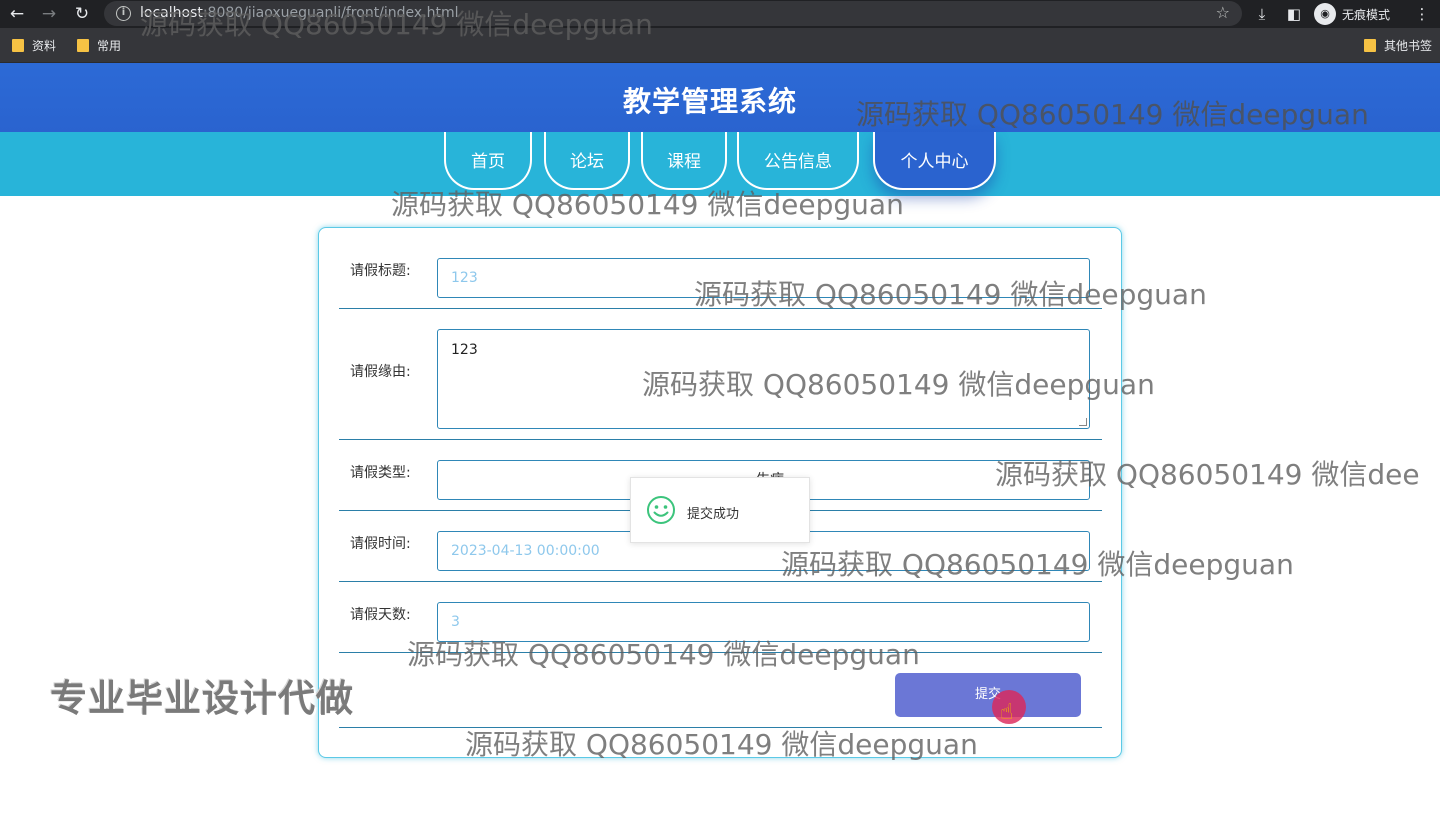 Image resolution: width=1440 pixels, height=816 pixels. Describe the element at coordinates (380, 615) in the screenshot. I see `days-label: 请假天数:` at that location.